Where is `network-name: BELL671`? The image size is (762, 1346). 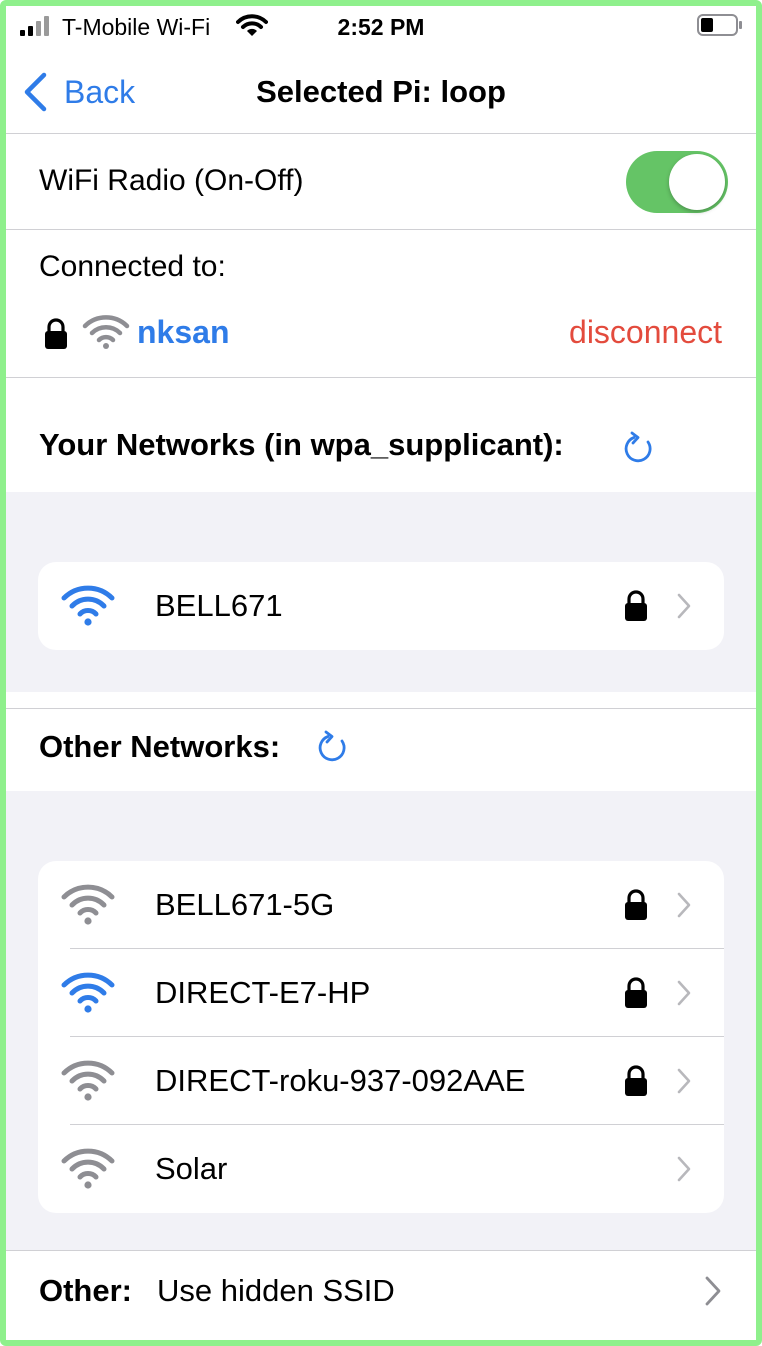 network-name: BELL671 is located at coordinates (219, 605).